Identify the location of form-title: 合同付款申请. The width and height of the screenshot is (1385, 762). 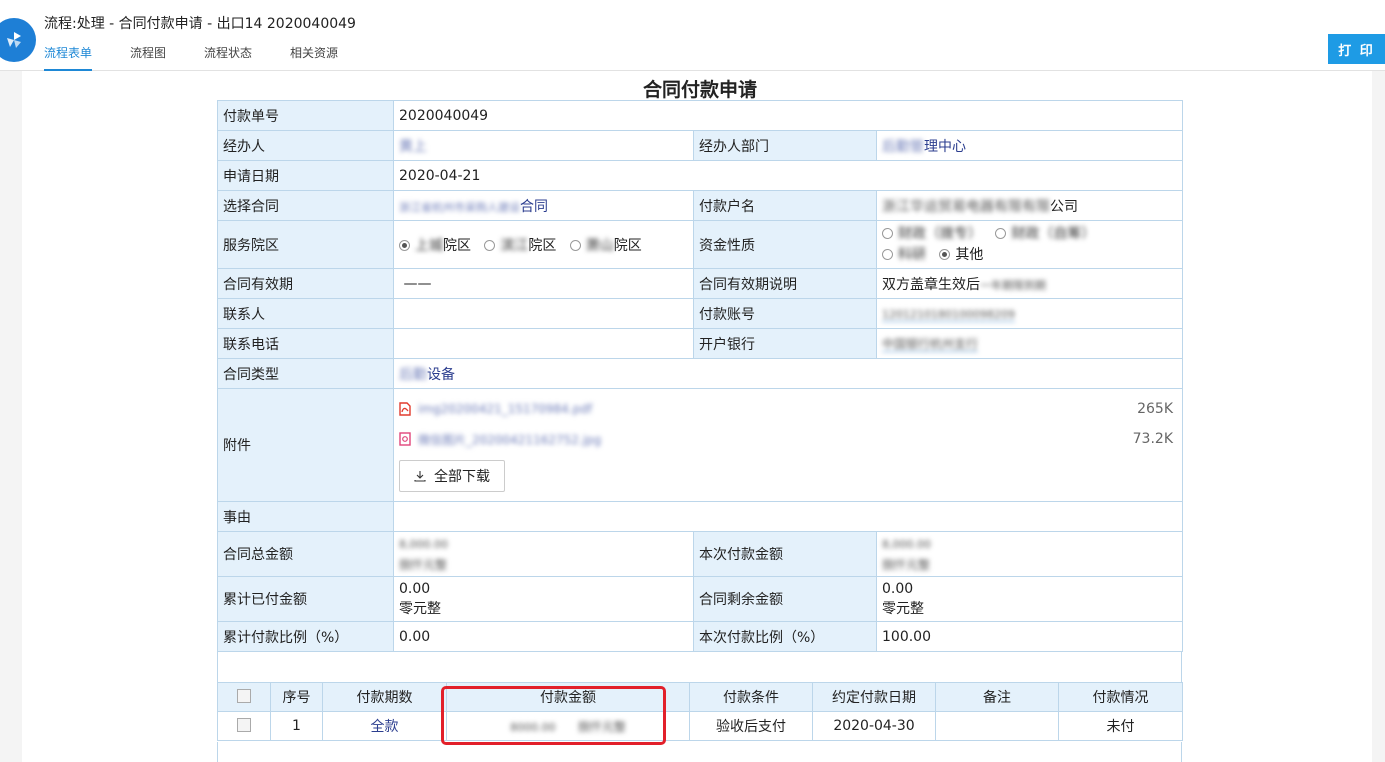
(699, 90).